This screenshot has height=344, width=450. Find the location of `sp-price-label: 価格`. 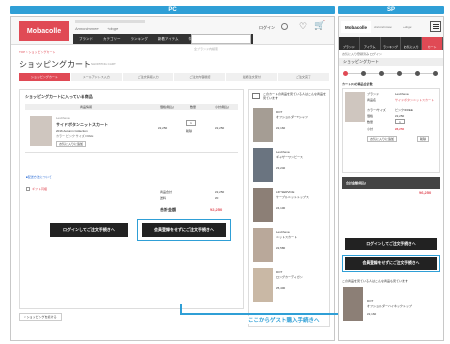

sp-price-label: 価格 is located at coordinates (370, 116).